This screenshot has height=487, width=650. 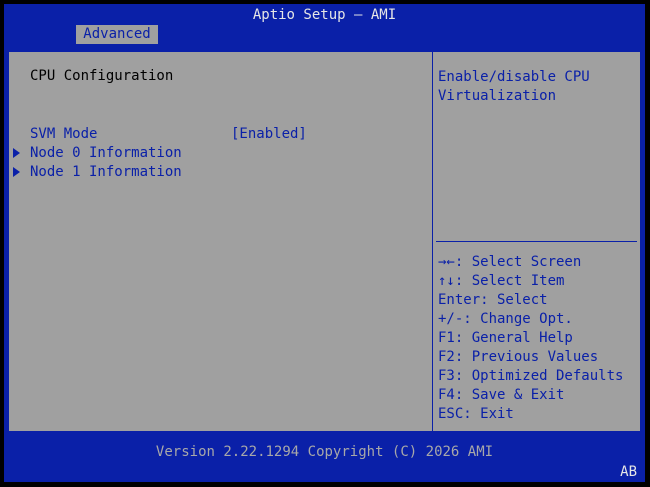 I want to click on help-divider, so click(x=536, y=241).